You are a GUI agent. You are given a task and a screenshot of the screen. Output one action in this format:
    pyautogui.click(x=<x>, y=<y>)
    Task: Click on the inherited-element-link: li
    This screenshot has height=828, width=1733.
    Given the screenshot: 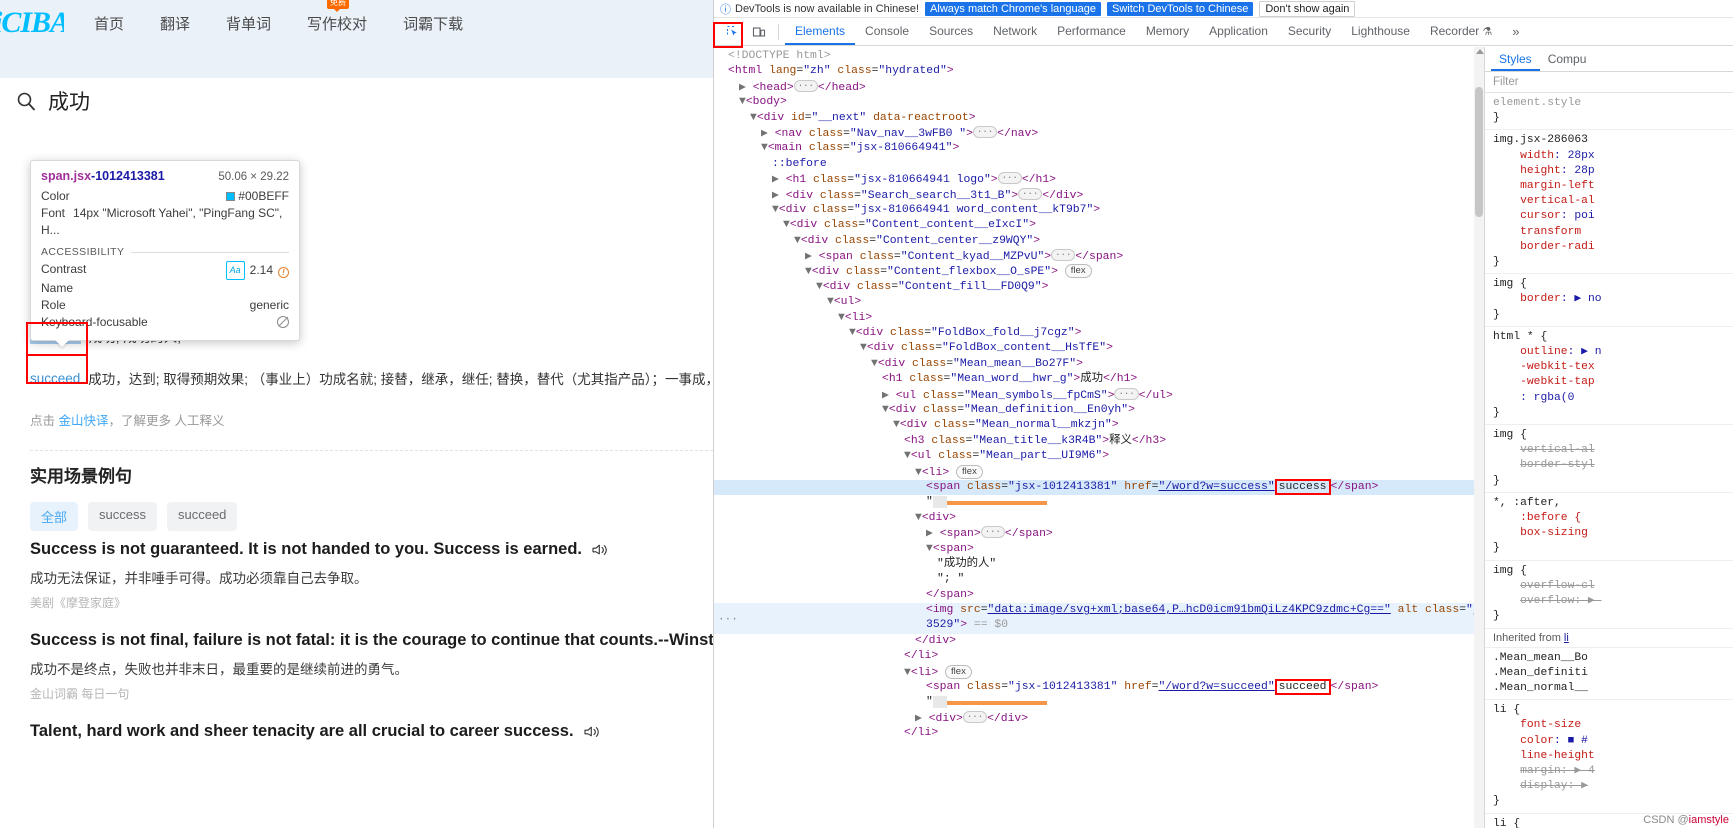 What is the action you would take?
    pyautogui.click(x=1566, y=638)
    